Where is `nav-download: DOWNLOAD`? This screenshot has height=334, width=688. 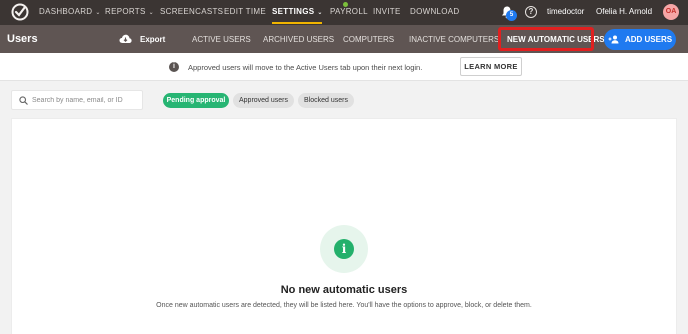 nav-download: DOWNLOAD is located at coordinates (435, 12).